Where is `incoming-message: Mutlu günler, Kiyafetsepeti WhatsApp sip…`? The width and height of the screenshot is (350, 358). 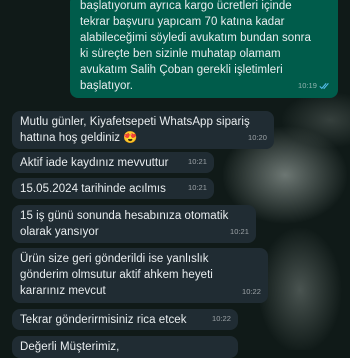 incoming-message: Mutlu günler, Kiyafetsepeti WhatsApp sip… is located at coordinates (143, 130).